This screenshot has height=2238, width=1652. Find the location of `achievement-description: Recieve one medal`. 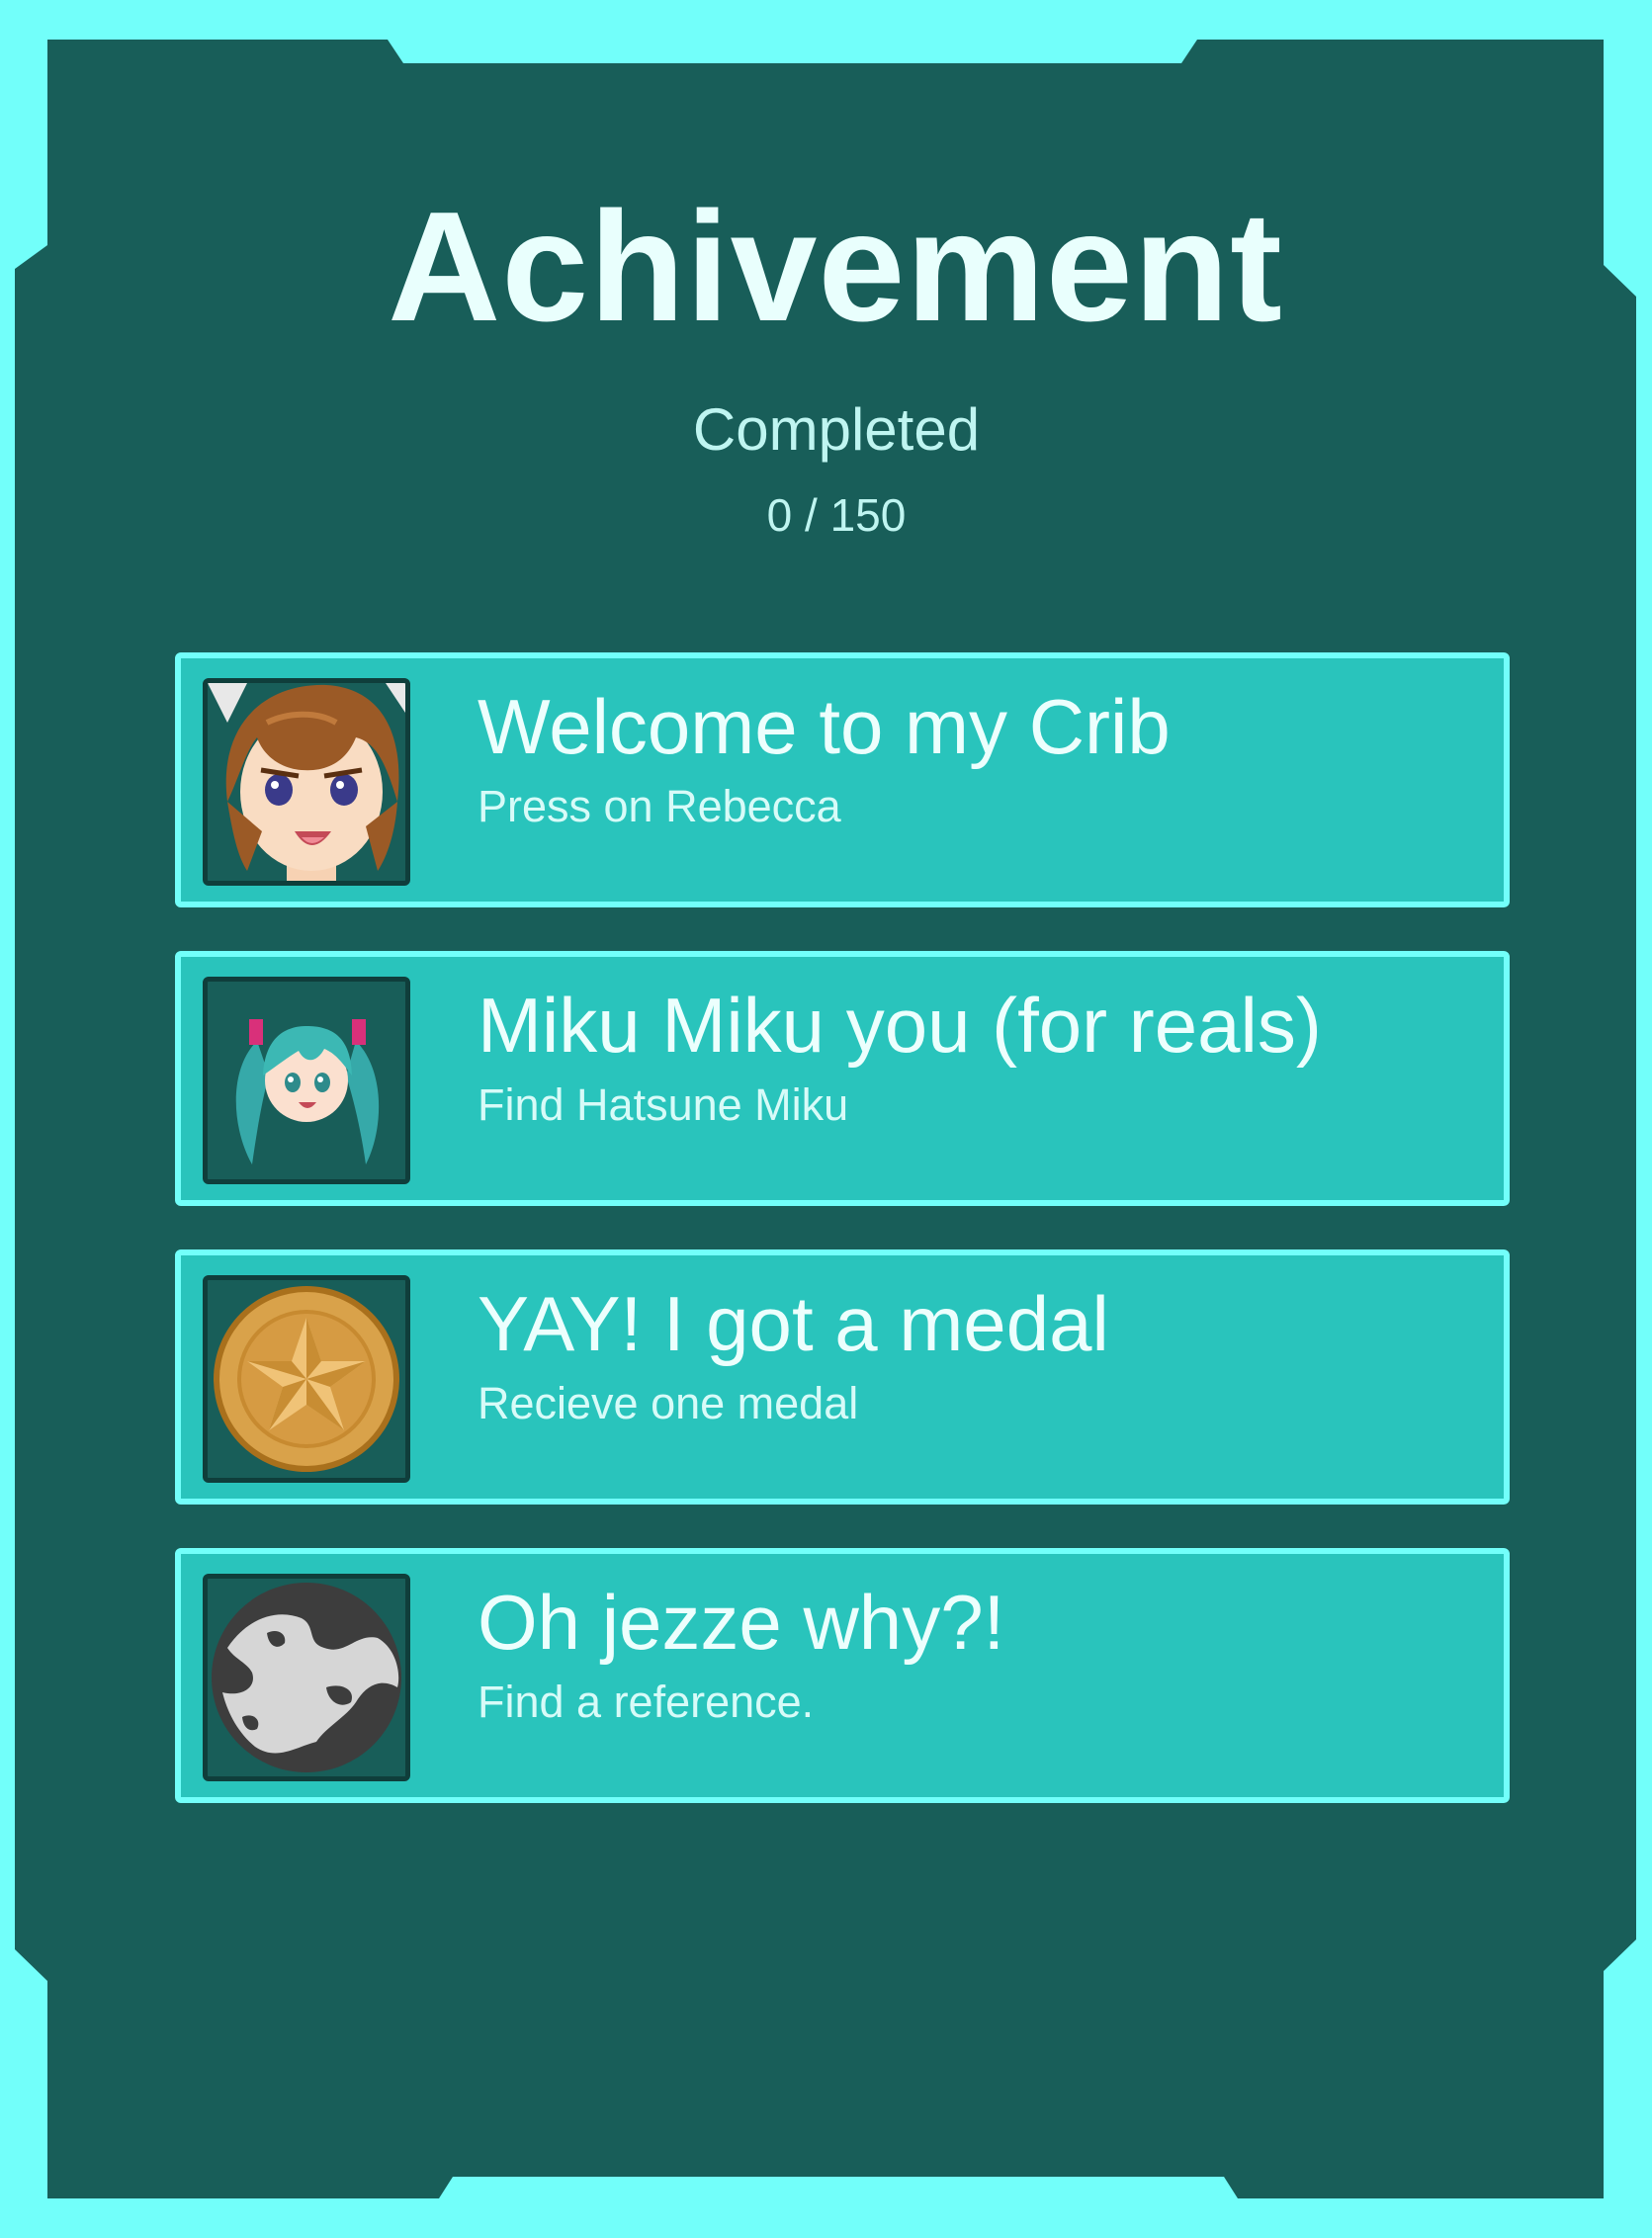

achievement-description: Recieve one medal is located at coordinates (668, 1403).